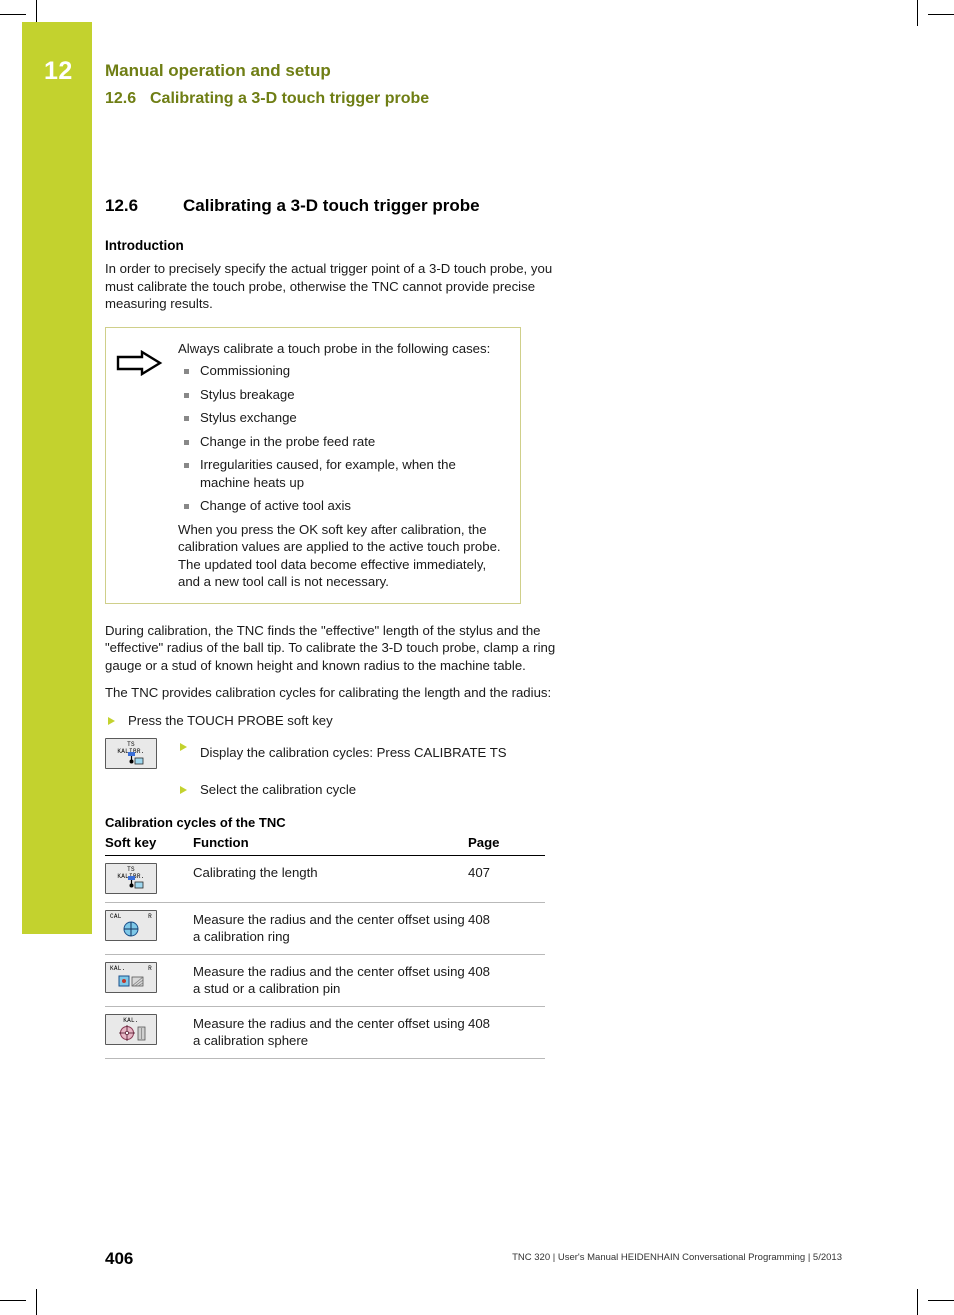 The height and width of the screenshot is (1315, 954). I want to click on column-header-function: Function, so click(330, 845).